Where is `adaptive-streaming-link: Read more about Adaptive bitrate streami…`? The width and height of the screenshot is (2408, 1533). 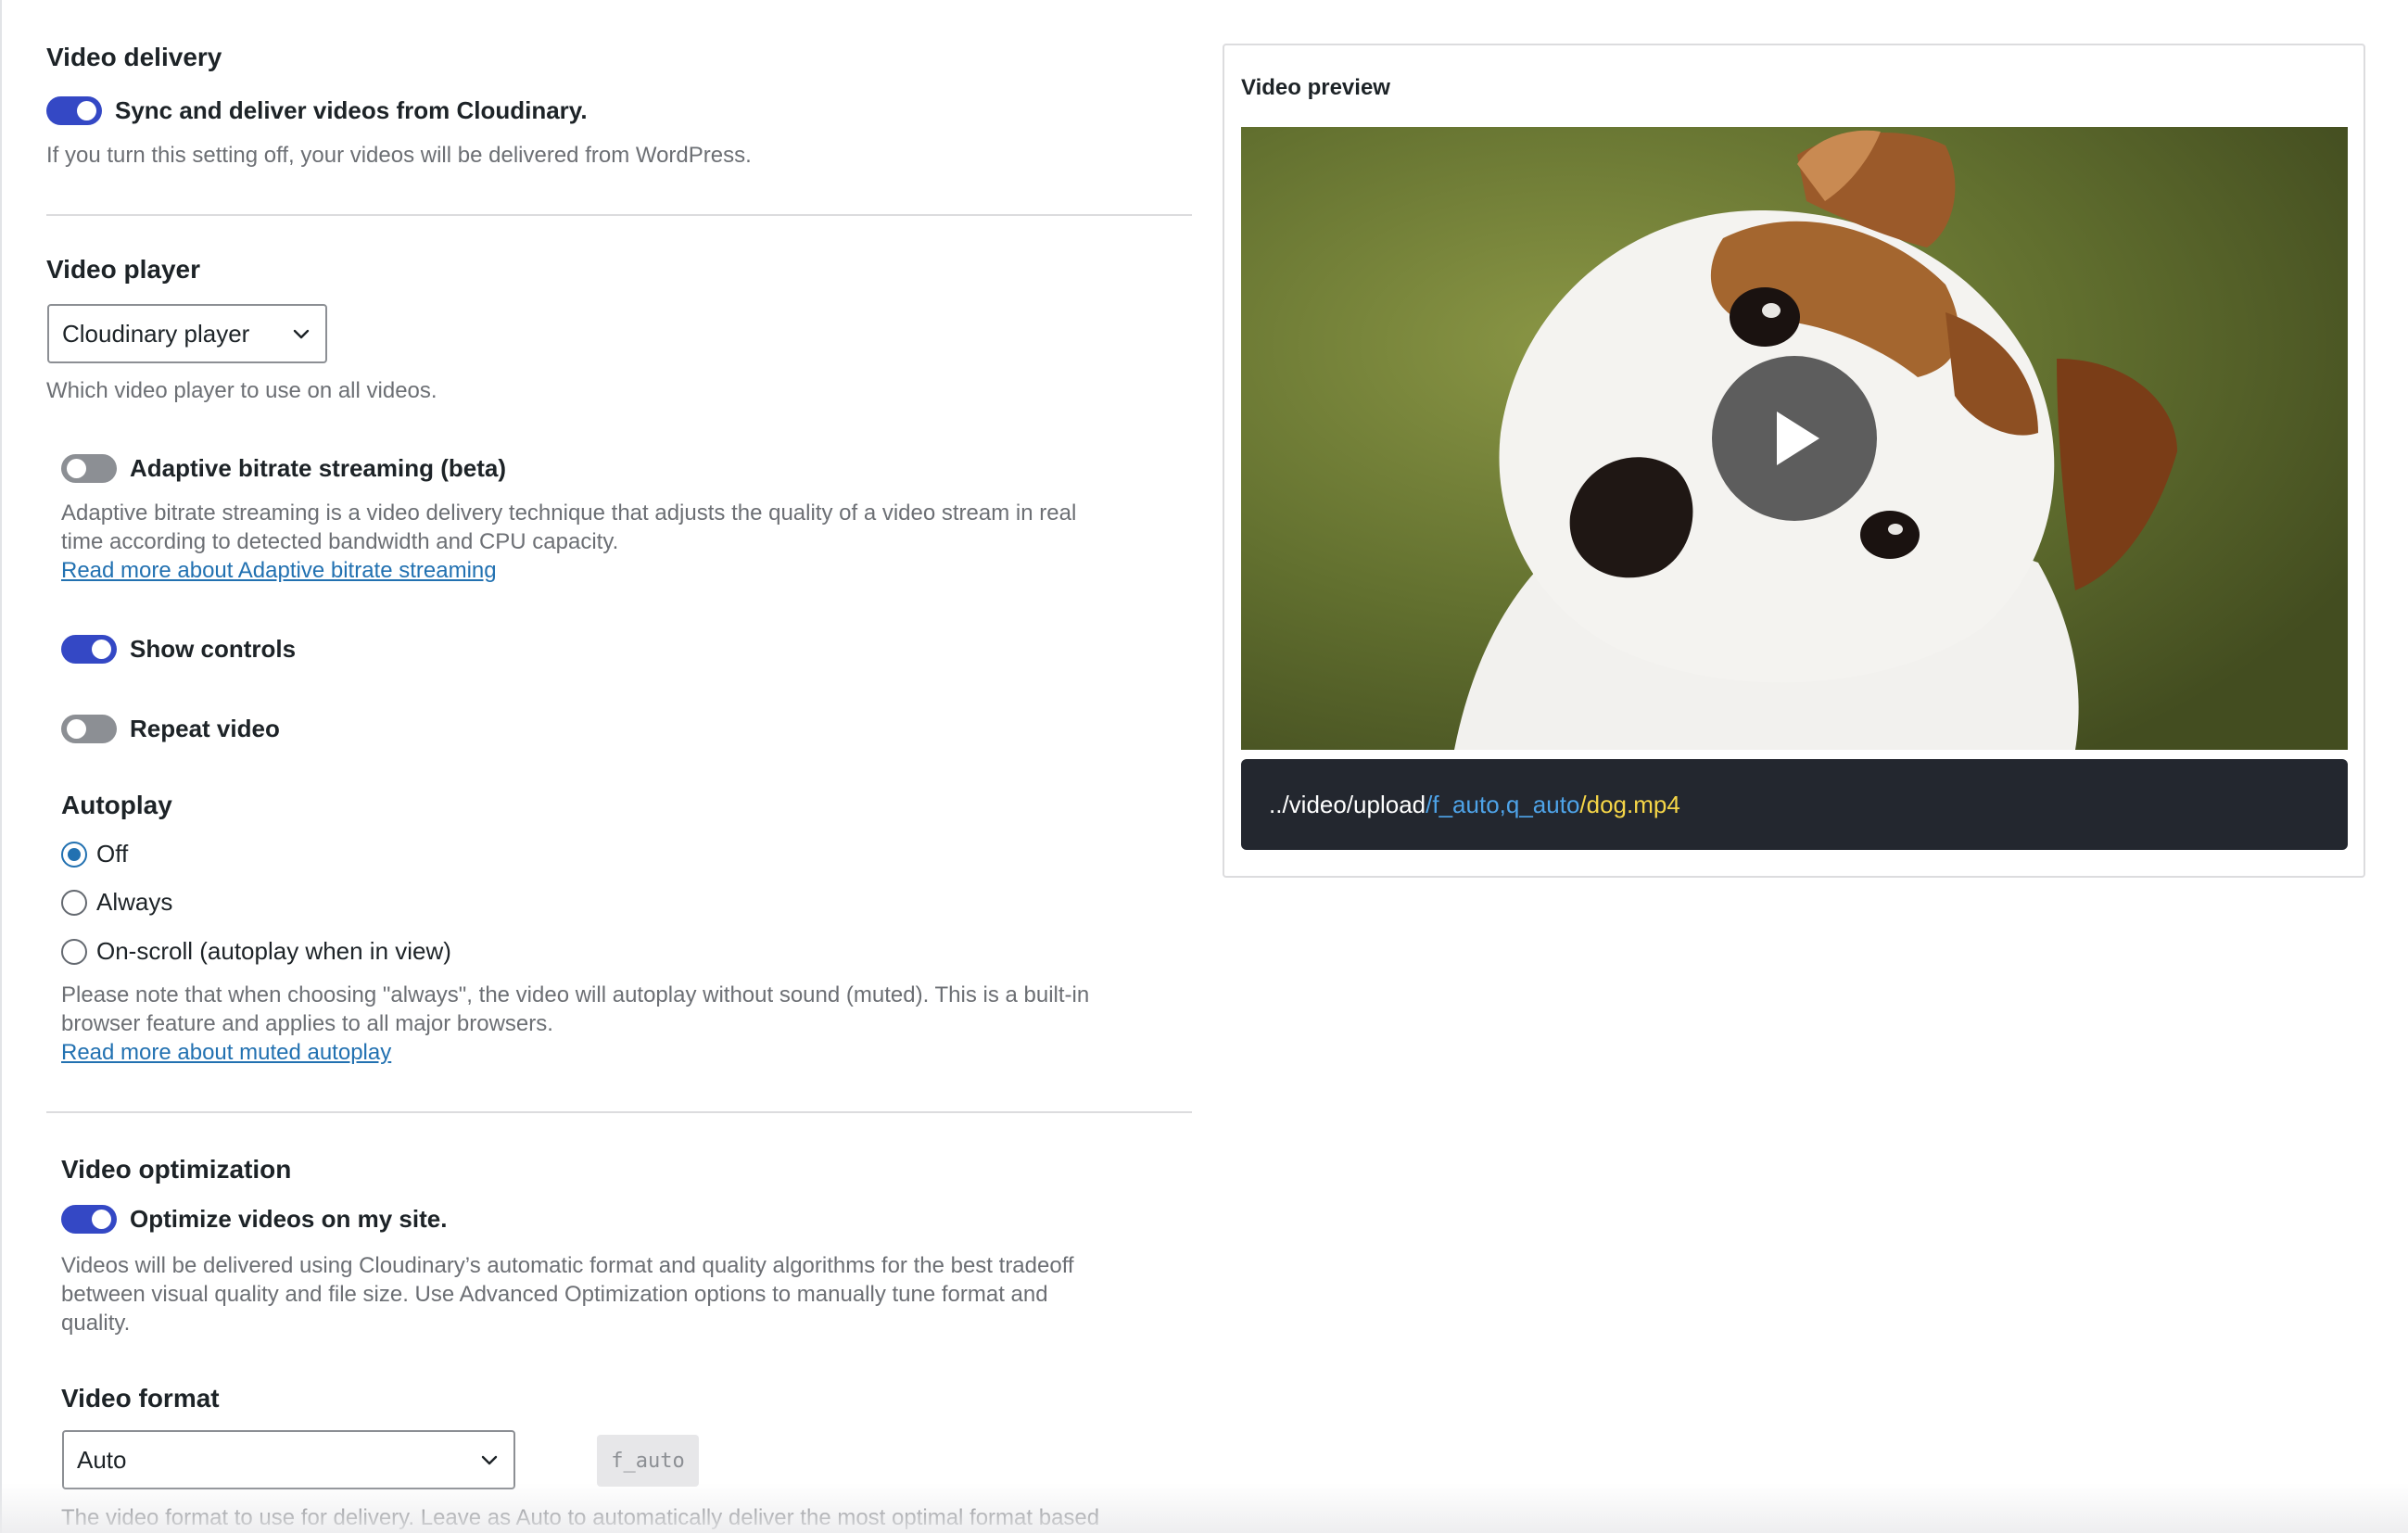
adaptive-streaming-link: Read more about Adaptive bitrate streami… is located at coordinates (279, 571).